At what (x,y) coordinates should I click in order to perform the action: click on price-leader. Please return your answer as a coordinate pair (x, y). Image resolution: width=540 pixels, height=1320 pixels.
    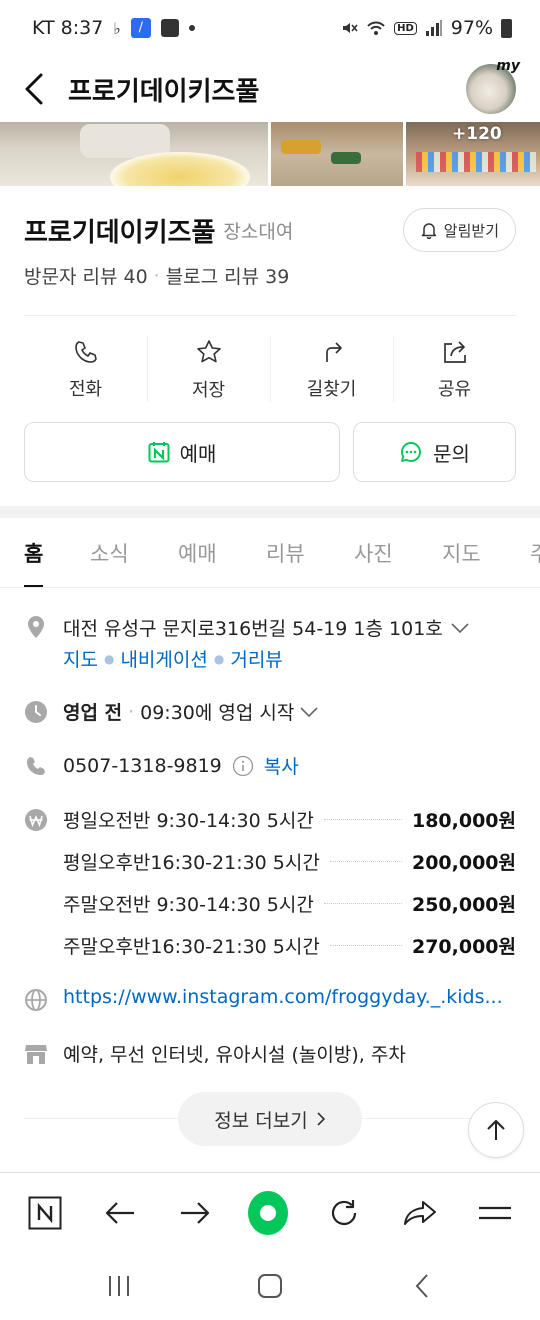
    Looking at the image, I should click on (365, 945).